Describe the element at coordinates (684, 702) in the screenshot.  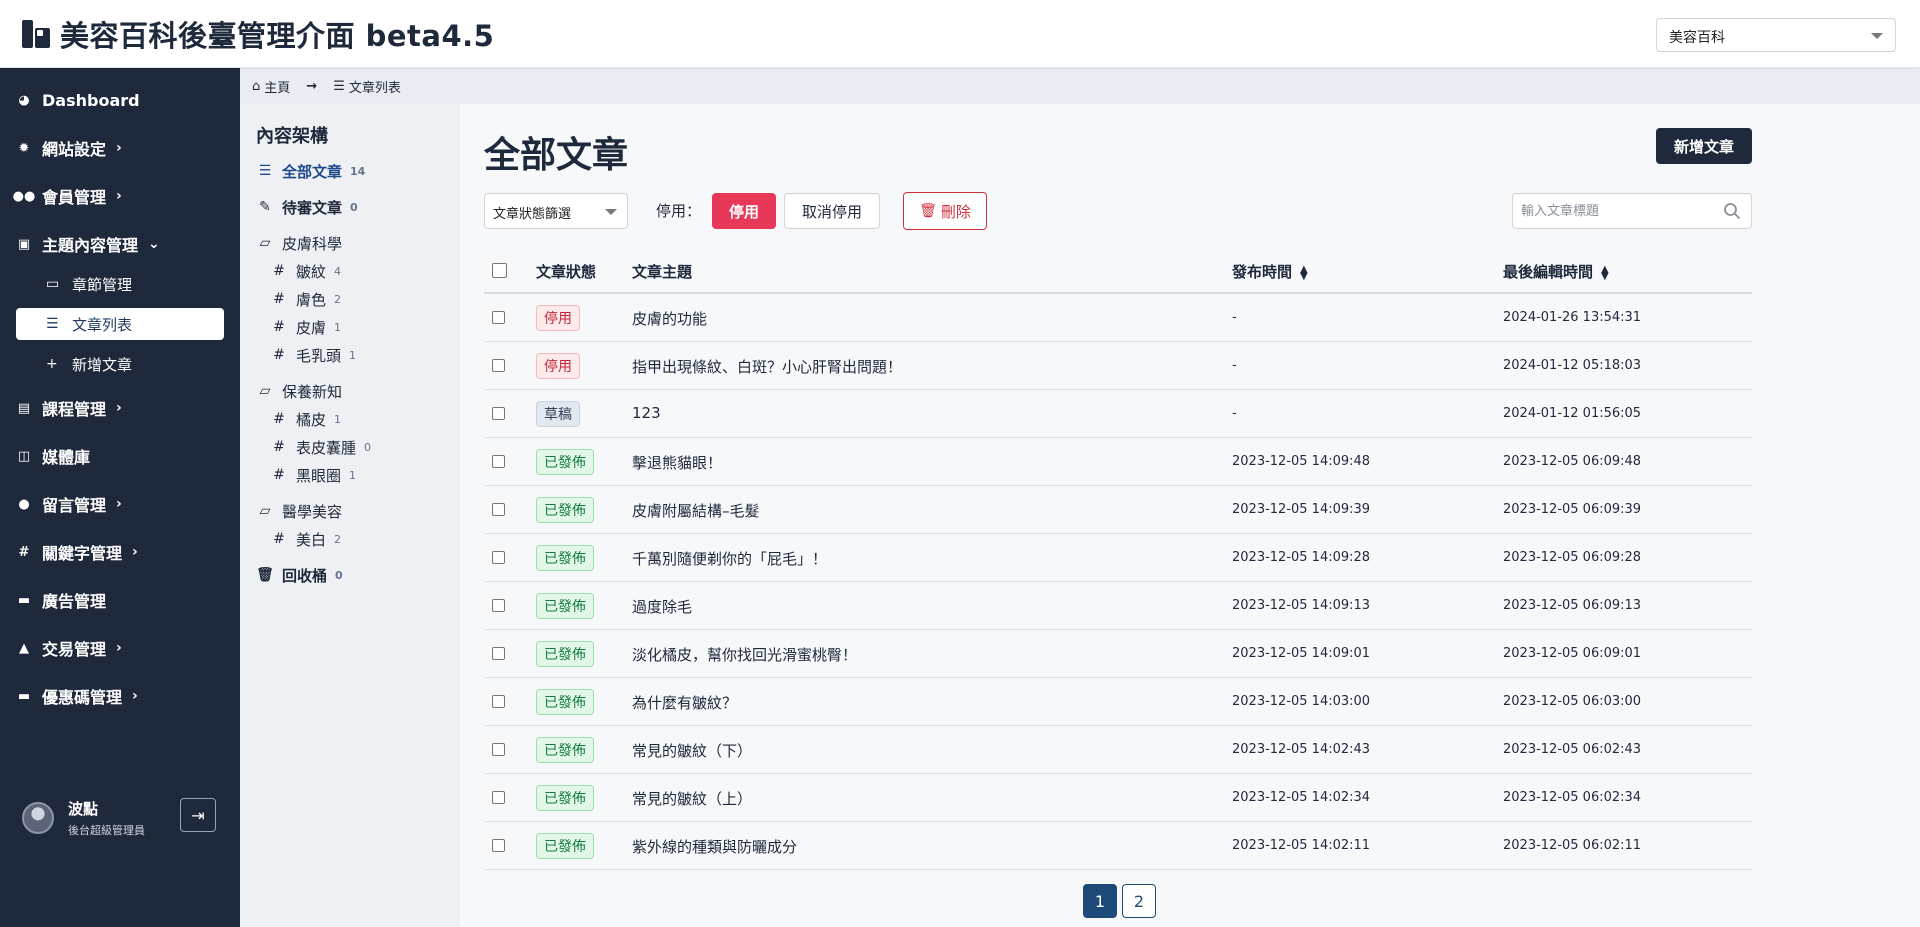
I see `article-title: 為什麼有皺紋？` at that location.